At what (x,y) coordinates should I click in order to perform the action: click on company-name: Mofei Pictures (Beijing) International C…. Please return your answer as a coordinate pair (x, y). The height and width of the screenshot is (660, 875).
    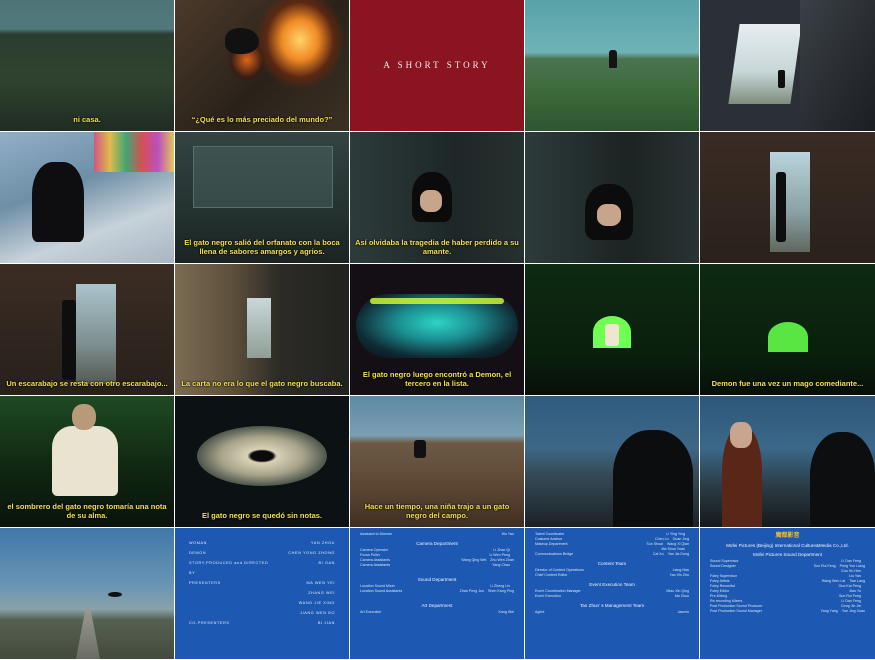
    Looking at the image, I should click on (787, 545).